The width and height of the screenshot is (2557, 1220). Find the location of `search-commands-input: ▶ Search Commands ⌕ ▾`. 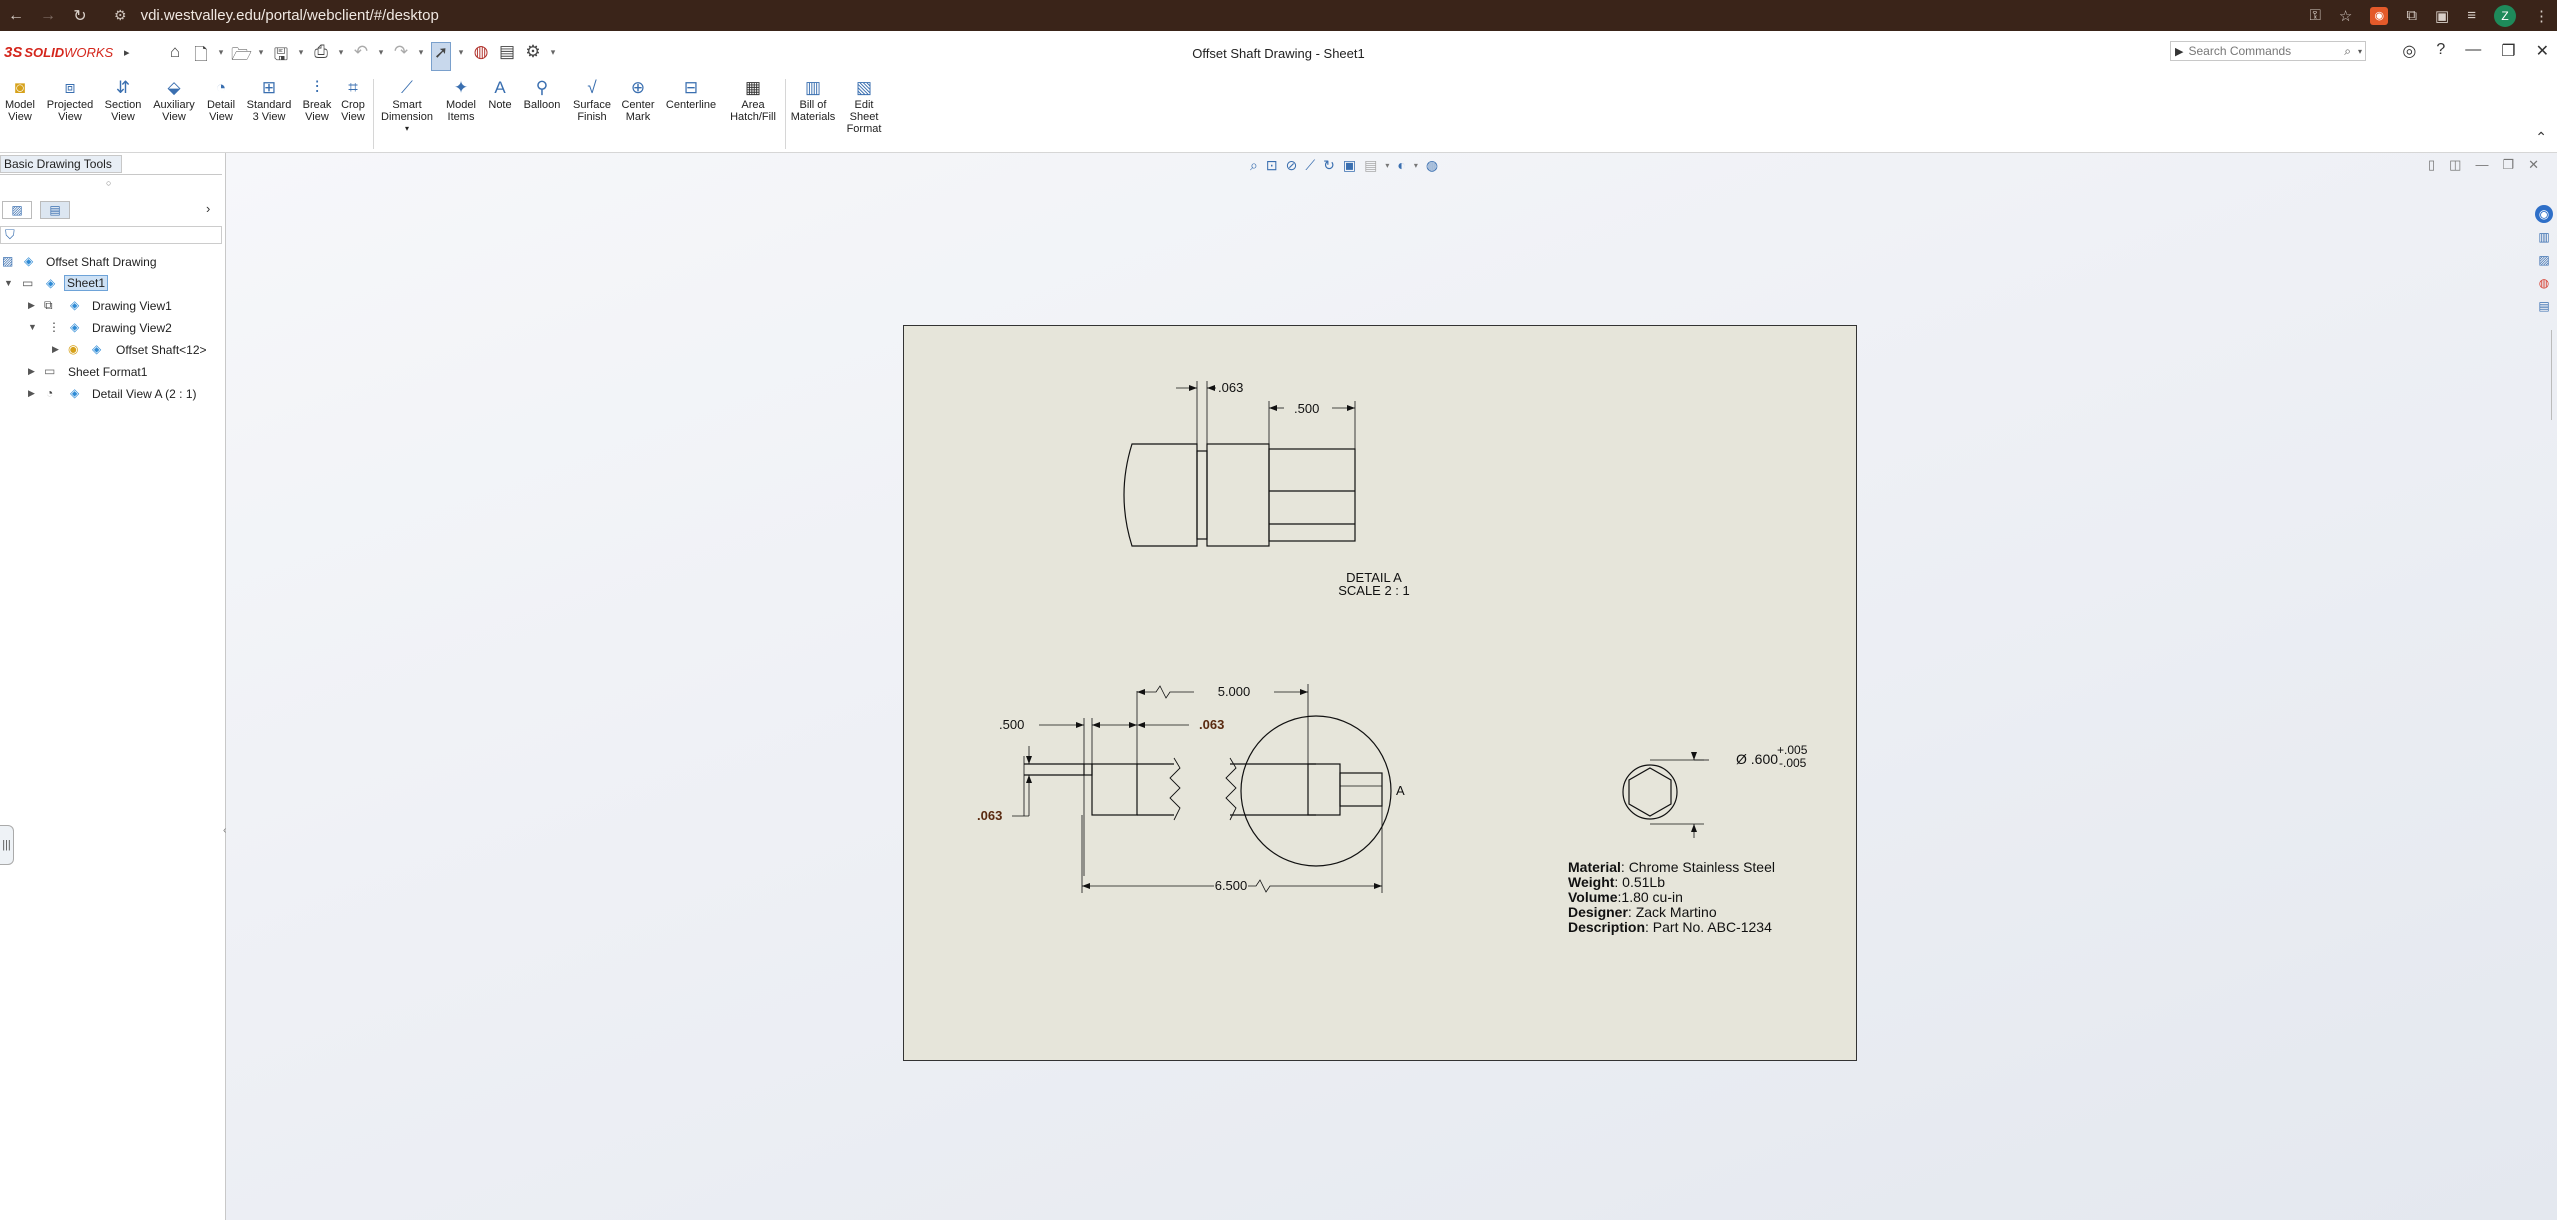

search-commands-input: ▶ Search Commands ⌕ ▾ is located at coordinates (2268, 51).